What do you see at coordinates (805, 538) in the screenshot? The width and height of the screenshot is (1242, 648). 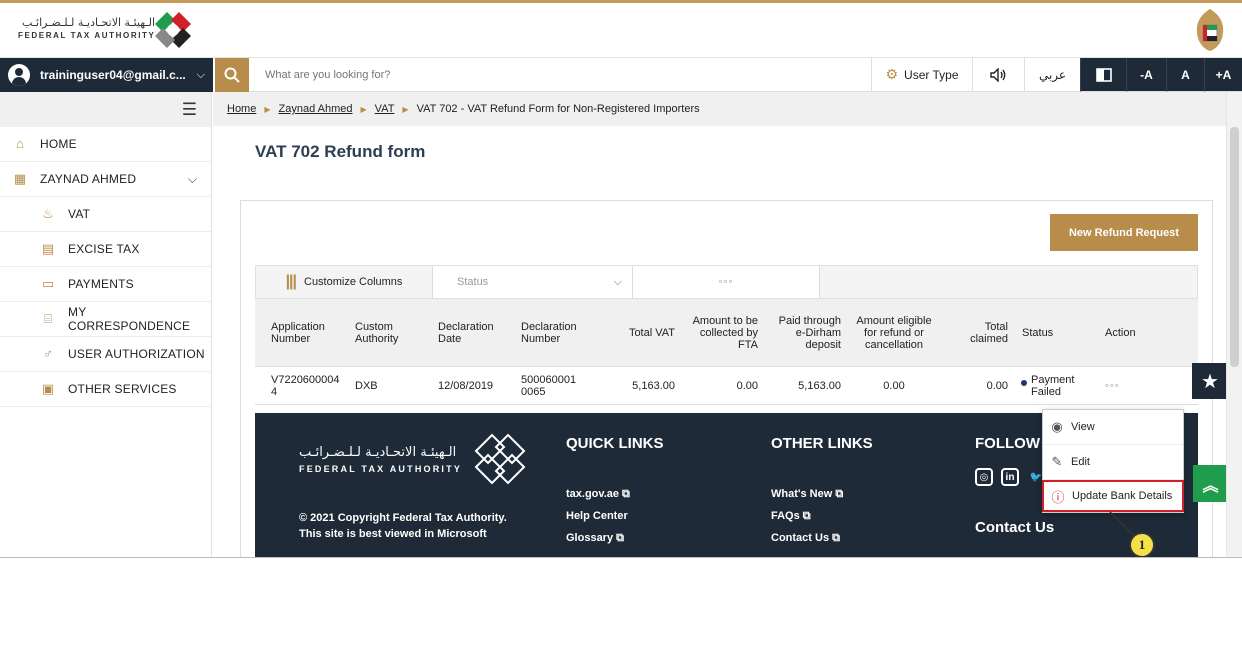 I see `footer-link-contact-us: Contact Us ⧉` at bounding box center [805, 538].